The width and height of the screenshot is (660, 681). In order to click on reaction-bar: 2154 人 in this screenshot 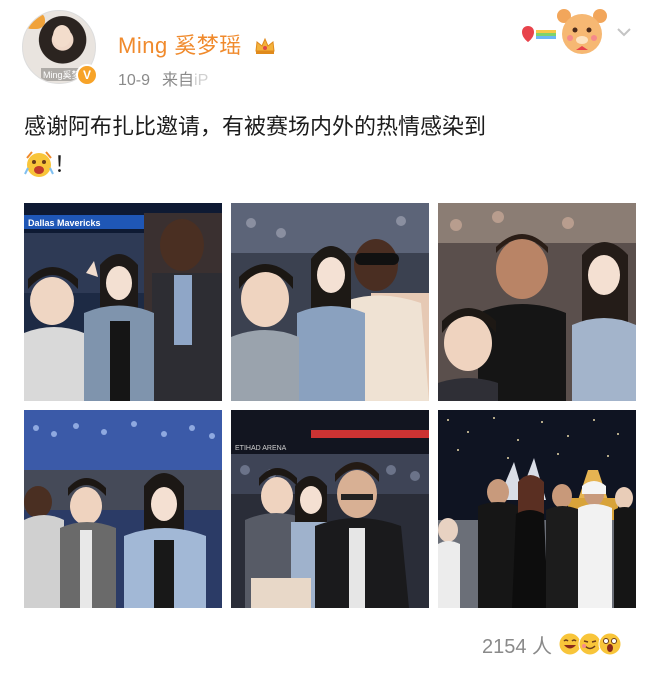, I will do `click(552, 644)`.